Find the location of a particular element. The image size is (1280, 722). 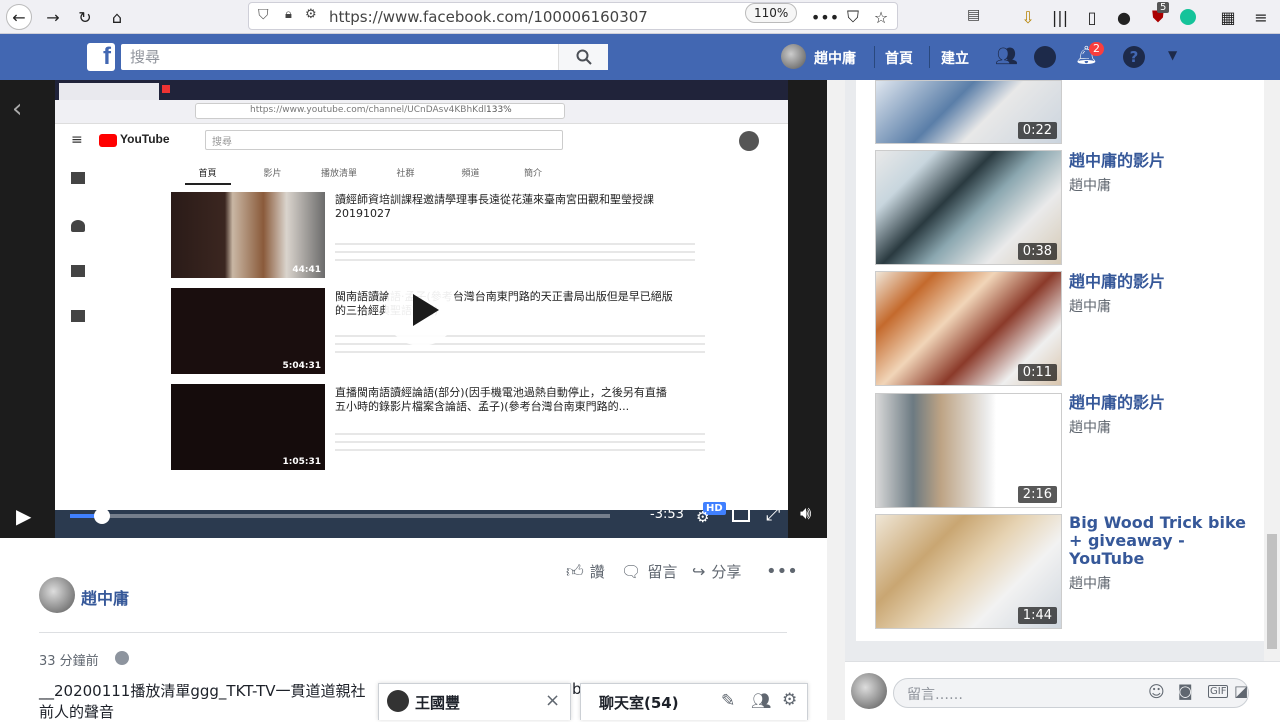

comment-button: 🗨︎ 留言 is located at coordinates (649, 571).